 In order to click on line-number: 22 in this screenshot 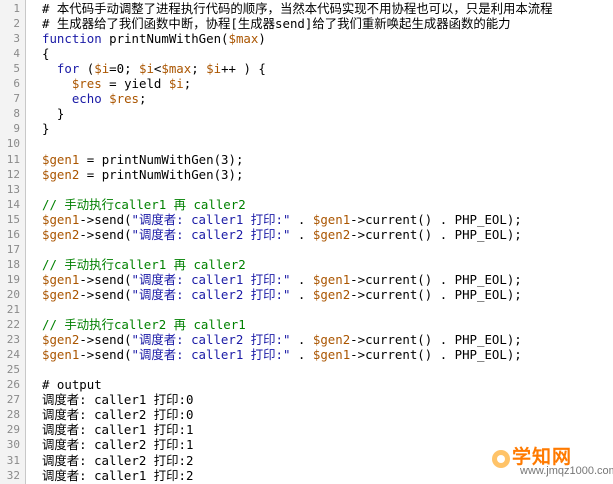, I will do `click(13, 325)`.